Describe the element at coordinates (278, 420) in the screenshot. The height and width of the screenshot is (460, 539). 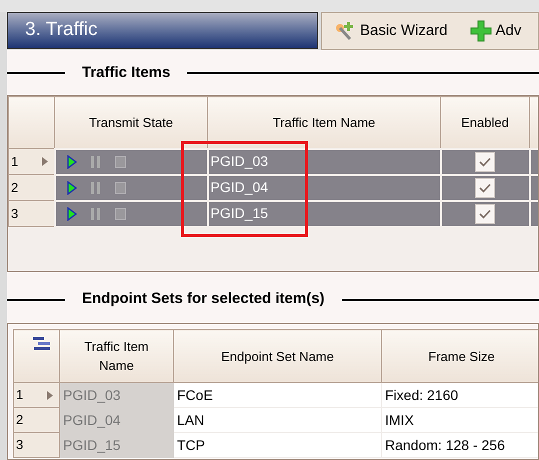
I see `table-cell: LAN` at that location.